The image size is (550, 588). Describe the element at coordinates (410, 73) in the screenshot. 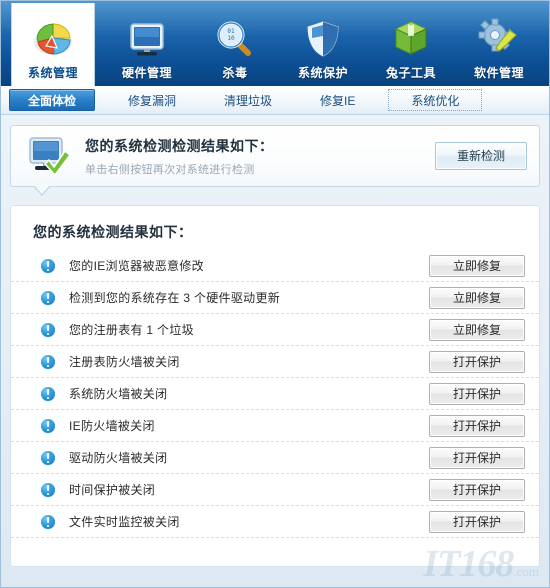

I see `toolbar-item-label: 兔子工具` at that location.